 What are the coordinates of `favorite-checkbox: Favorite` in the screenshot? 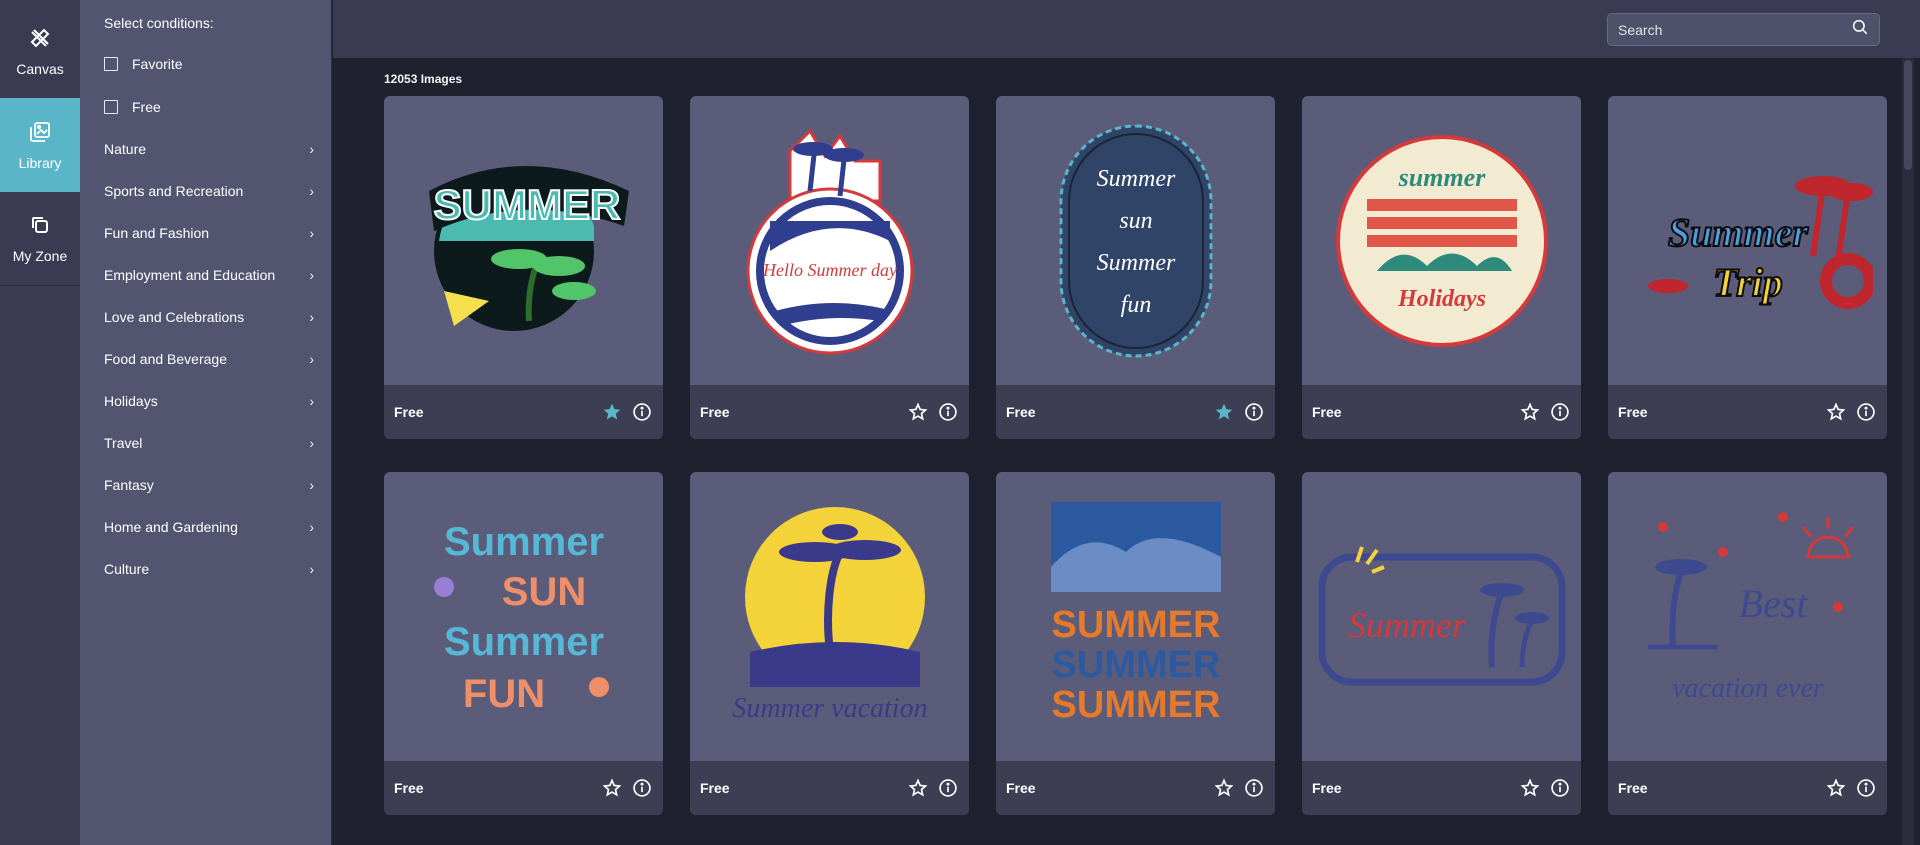 It's located at (143, 64).